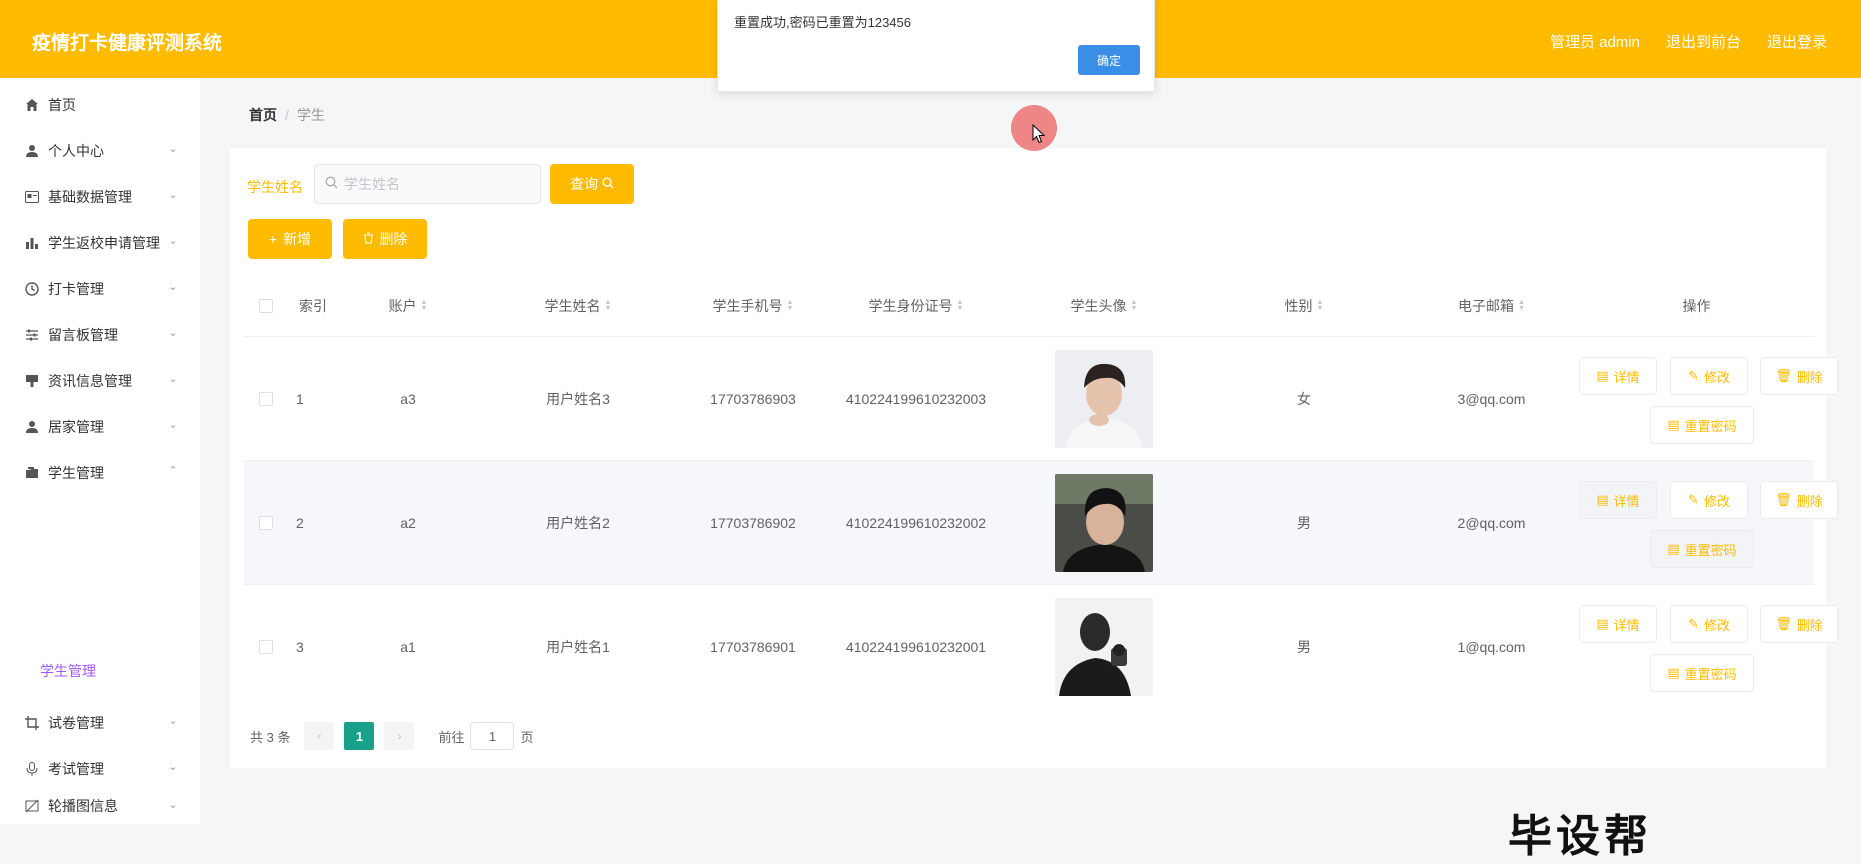 This screenshot has width=1861, height=864. I want to click on student-avatar-image, so click(1104, 647).